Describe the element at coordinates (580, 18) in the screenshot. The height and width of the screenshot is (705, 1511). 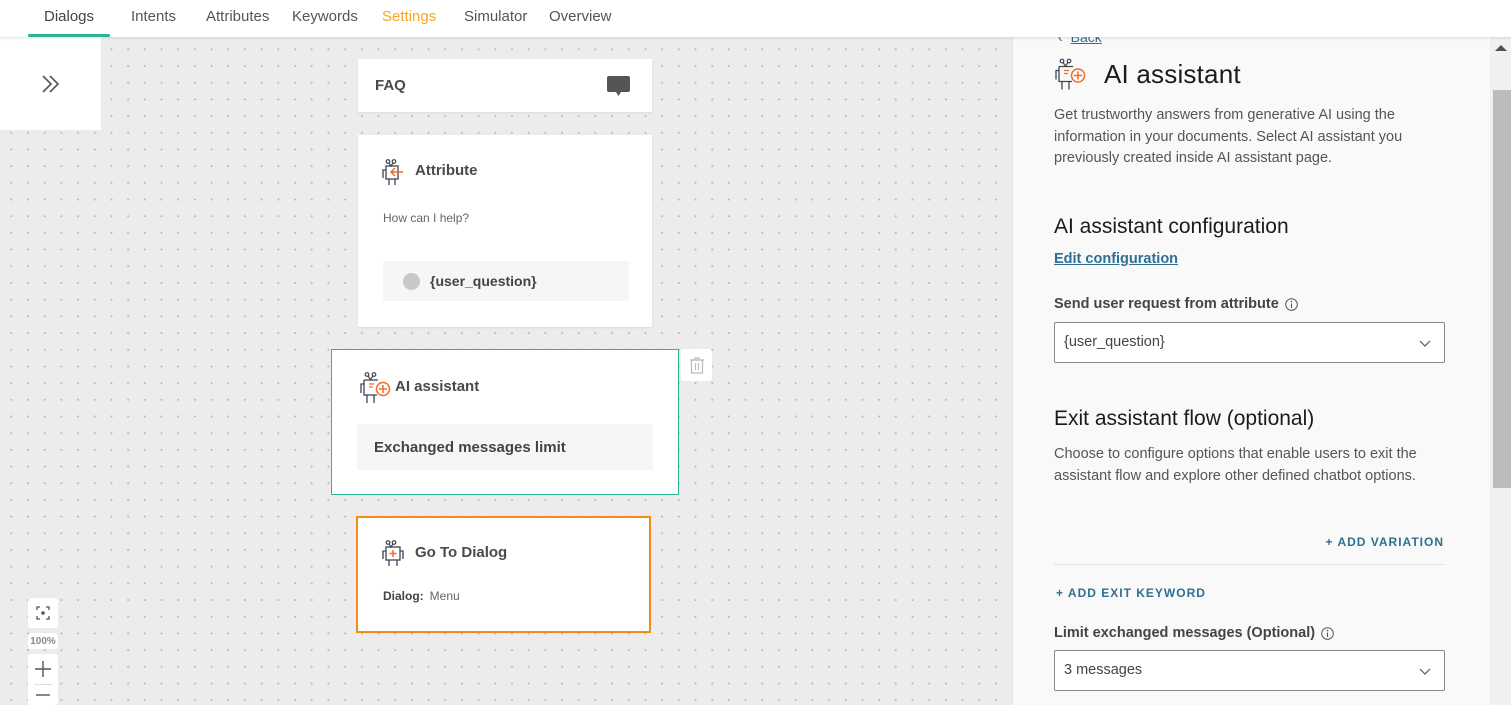
I see `tab-overview: Overview` at that location.